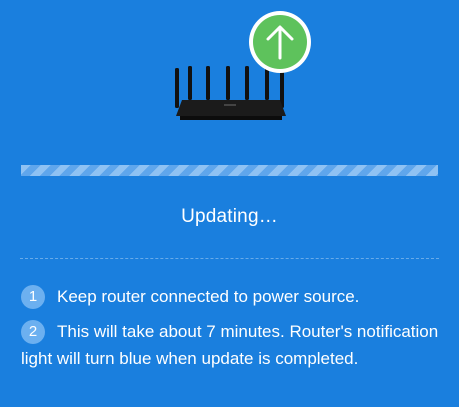 The image size is (459, 407). What do you see at coordinates (230, 93) in the screenshot?
I see `router-icon` at bounding box center [230, 93].